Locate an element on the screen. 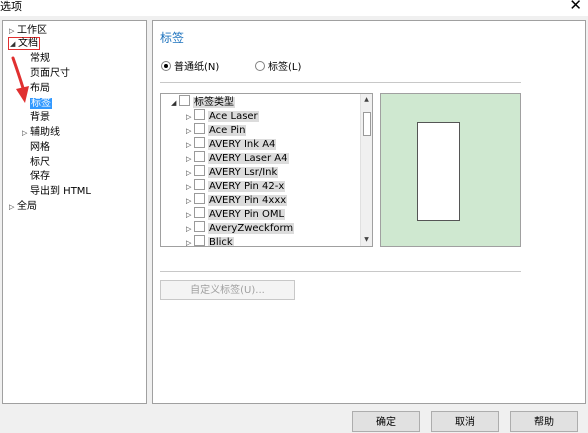 This screenshot has width=588, height=433. paper-preview is located at coordinates (438, 171).